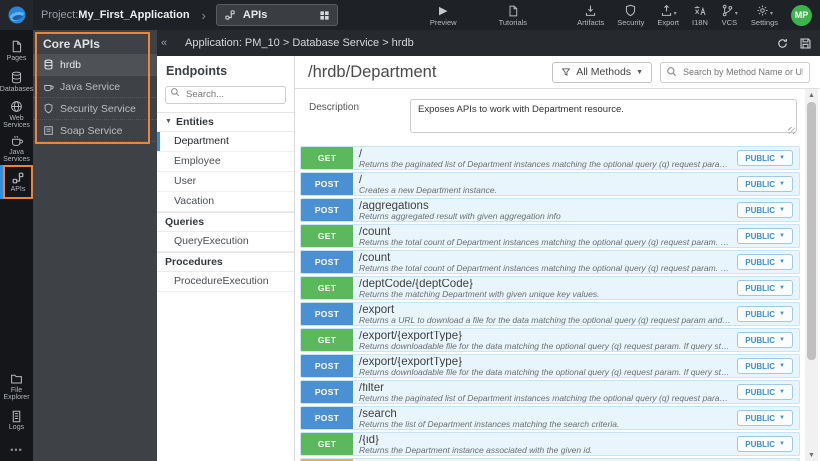 Image resolution: width=820 pixels, height=461 pixels. Describe the element at coordinates (801, 15) in the screenshot. I see `user-avatar: MP` at that location.